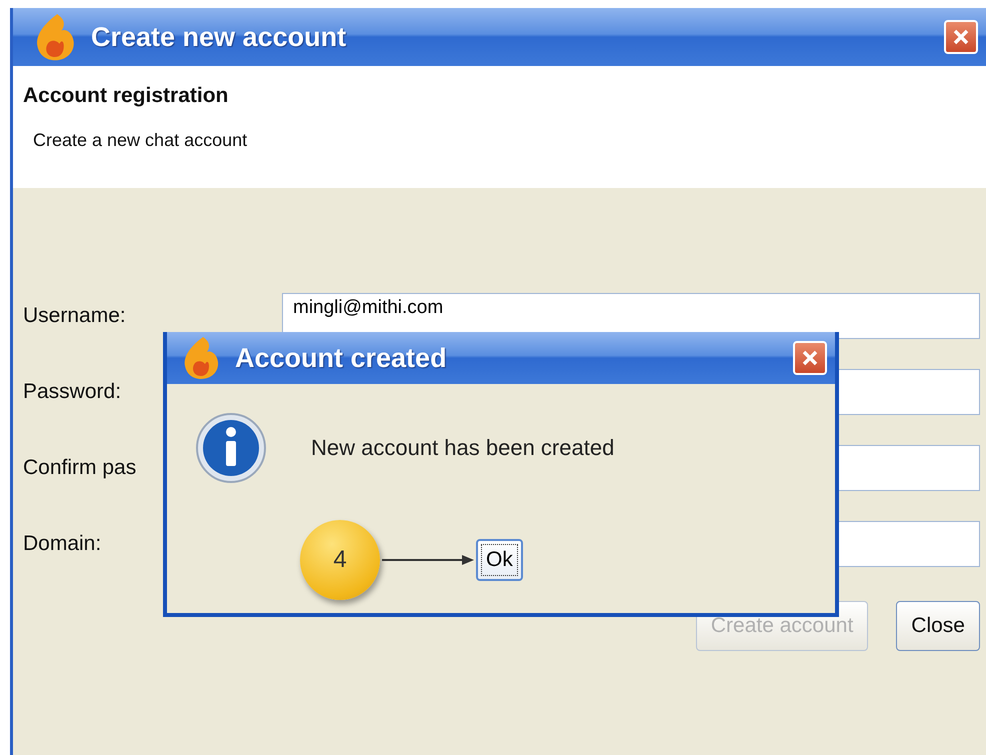 This screenshot has height=755, width=986. Describe the element at coordinates (499, 560) in the screenshot. I see `ok-button: Ok` at that location.